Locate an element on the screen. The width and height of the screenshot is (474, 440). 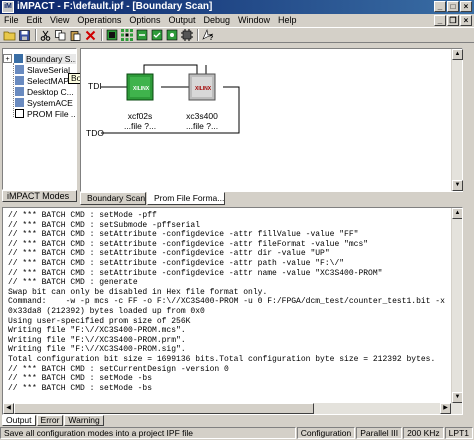
console-horizontal-scrollbar: ◀ ▶ is located at coordinates (232, 408).